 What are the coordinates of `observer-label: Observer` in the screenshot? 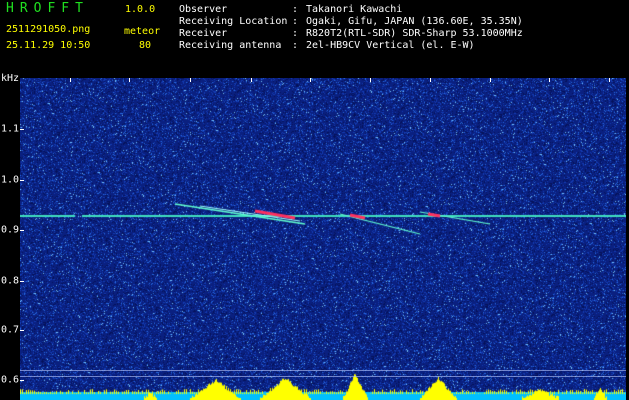 It's located at (203, 9).